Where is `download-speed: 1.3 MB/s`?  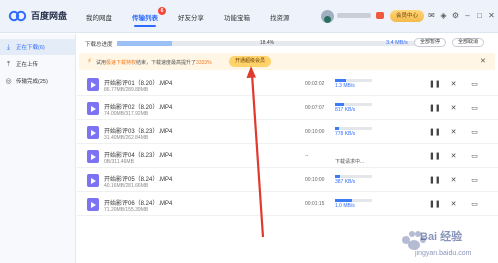
download-speed: 1.3 MB/s is located at coordinates (345, 86).